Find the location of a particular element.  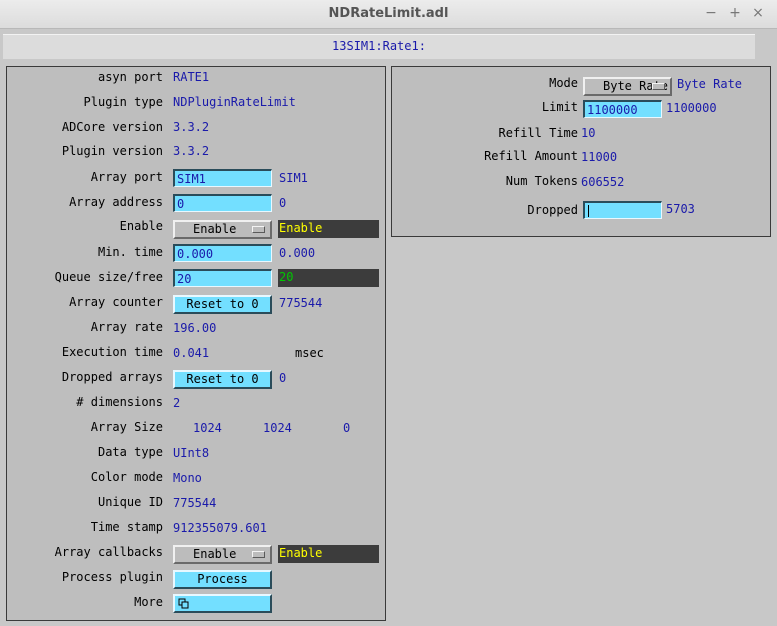

label-time-stamp: Time stamp is located at coordinates (126, 527).